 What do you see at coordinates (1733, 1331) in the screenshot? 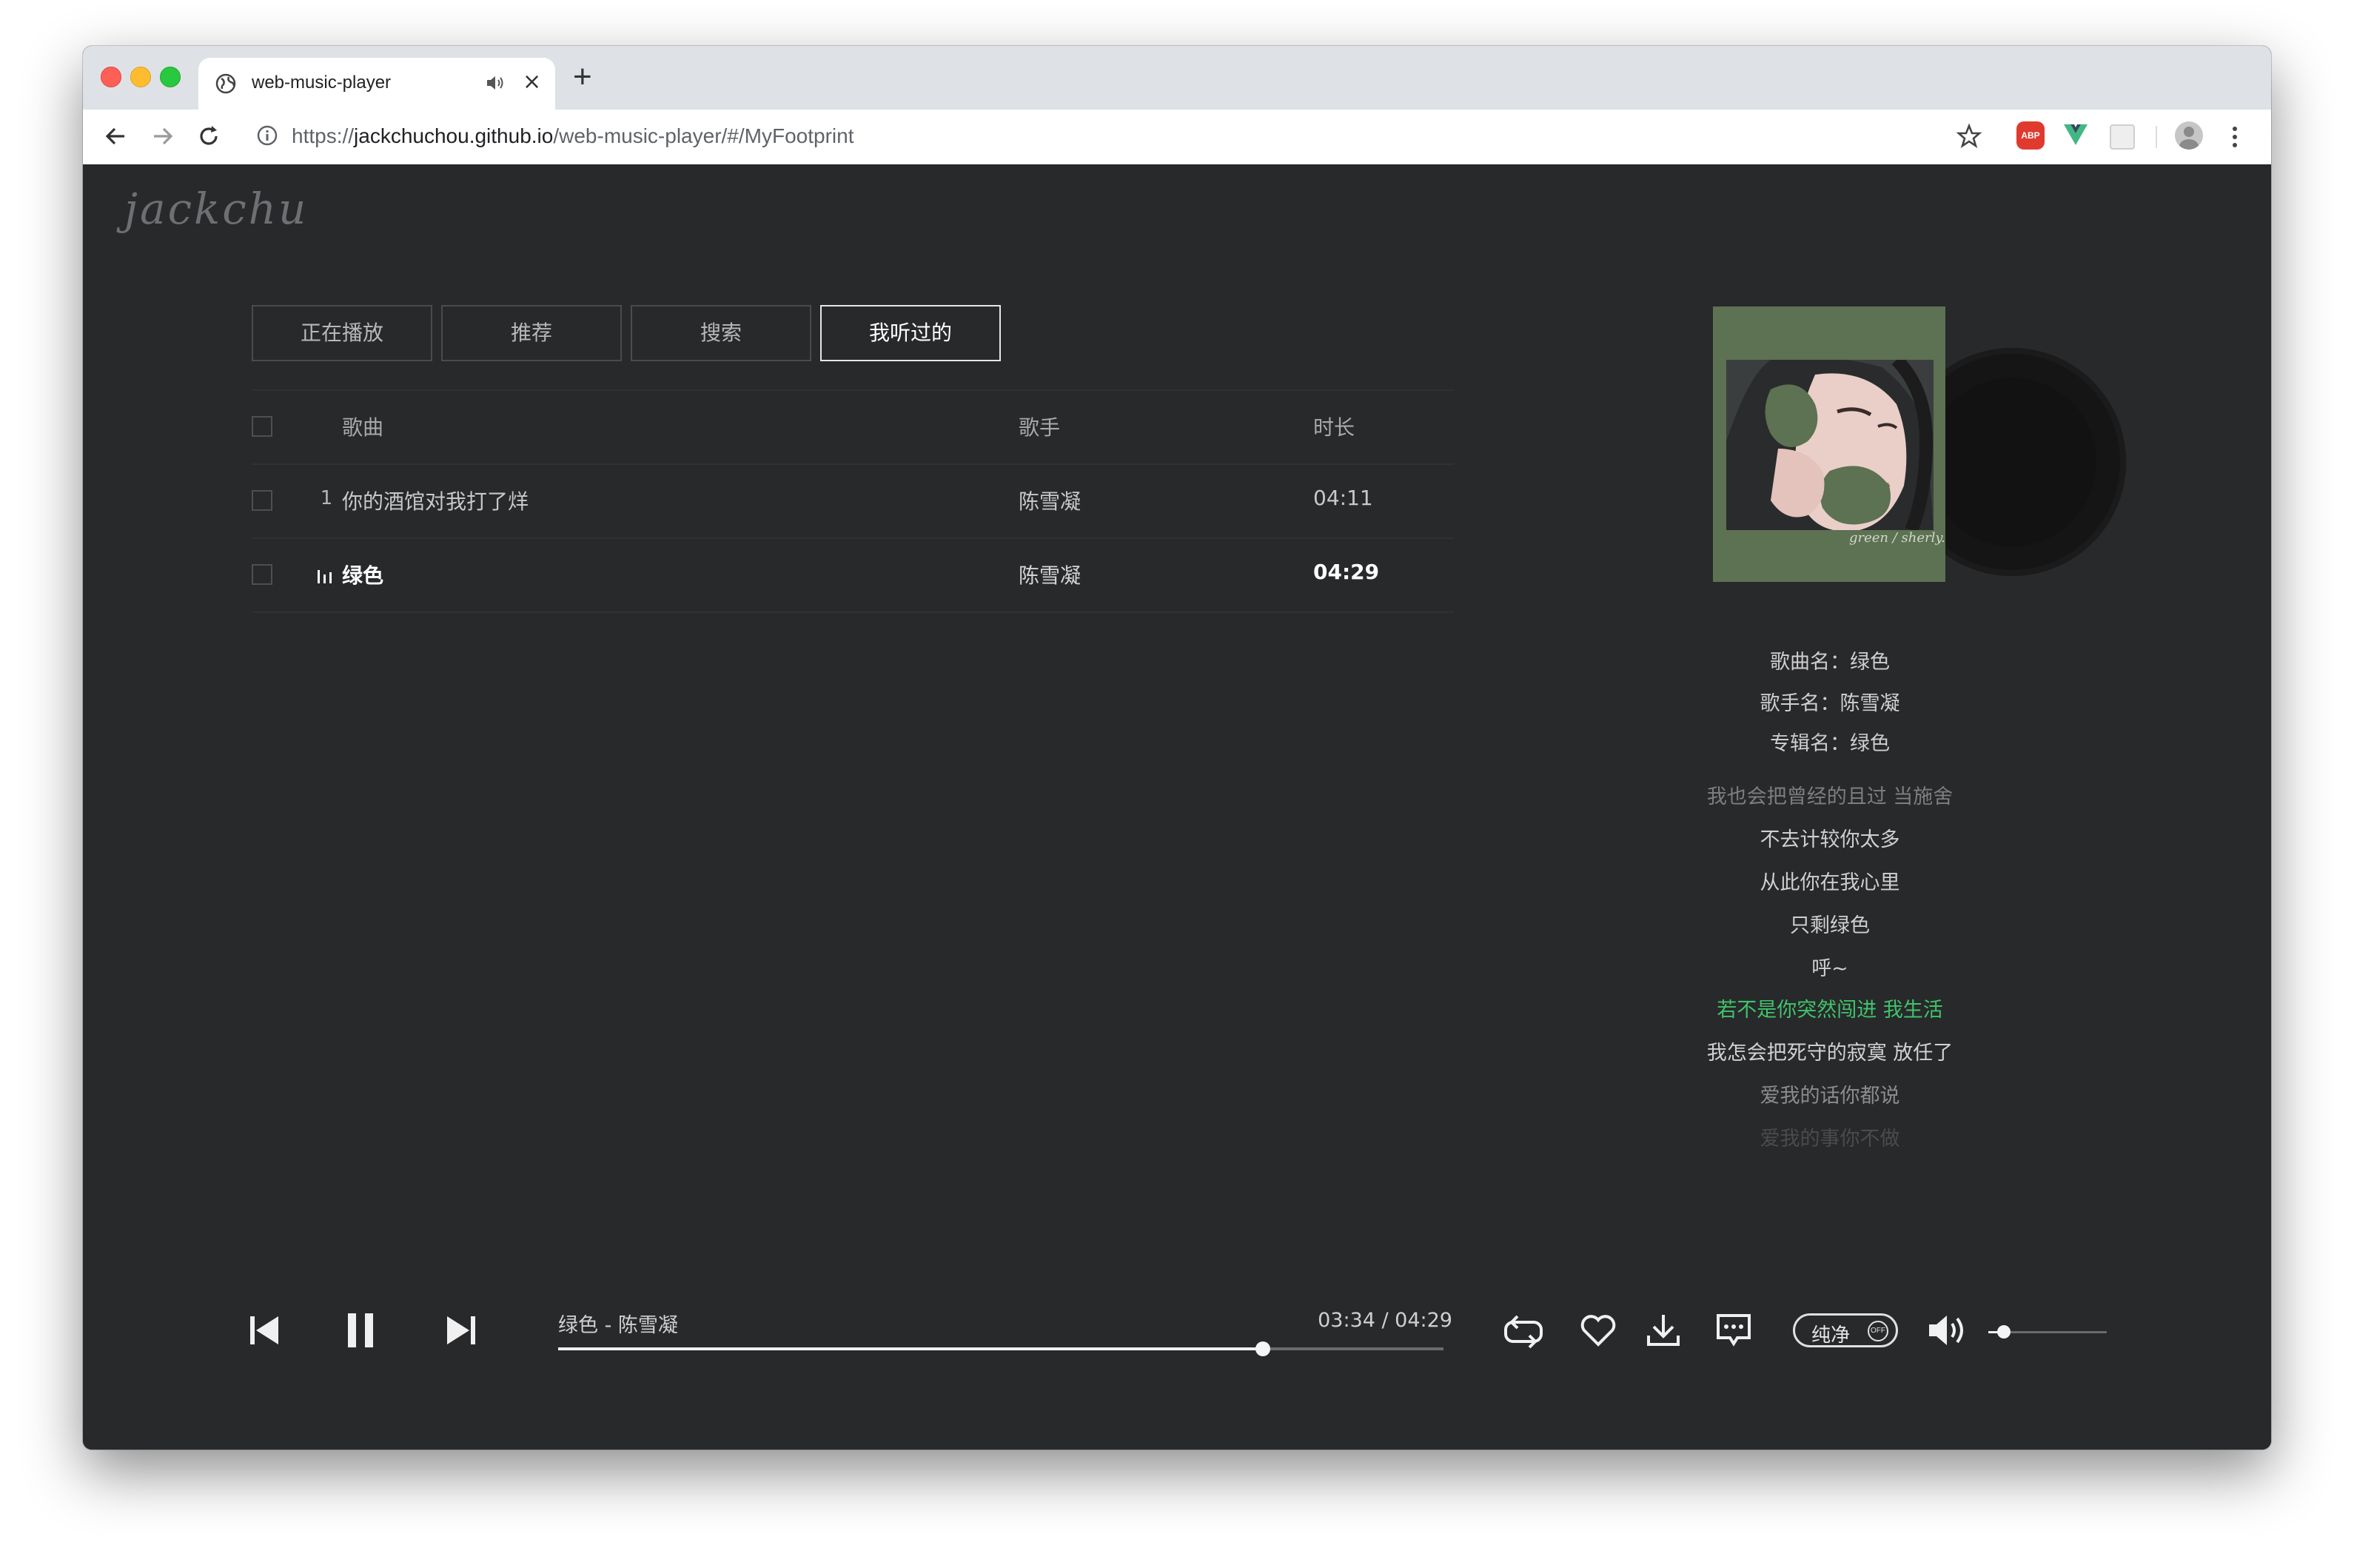
I see `comment-icon` at bounding box center [1733, 1331].